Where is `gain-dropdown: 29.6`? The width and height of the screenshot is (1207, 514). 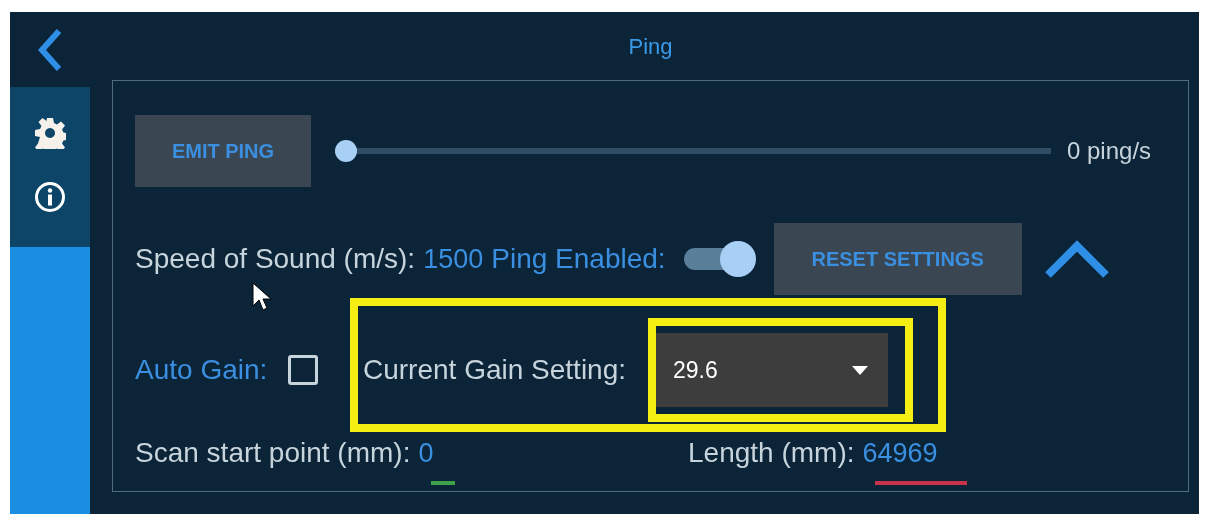
gain-dropdown: 29.6 is located at coordinates (770, 370).